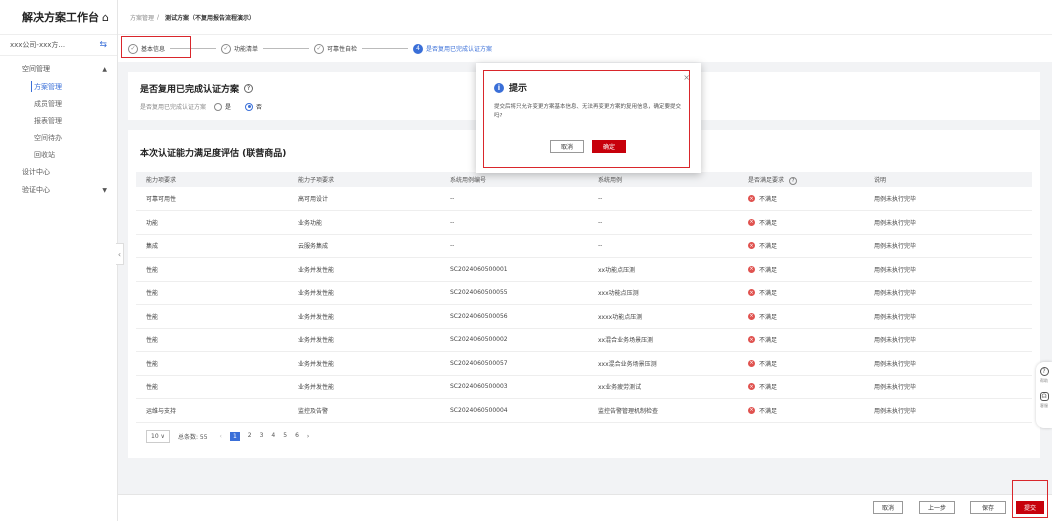 The width and height of the screenshot is (1052, 521). What do you see at coordinates (36, 69) in the screenshot?
I see `sidebar-group-label: 空间管理` at bounding box center [36, 69].